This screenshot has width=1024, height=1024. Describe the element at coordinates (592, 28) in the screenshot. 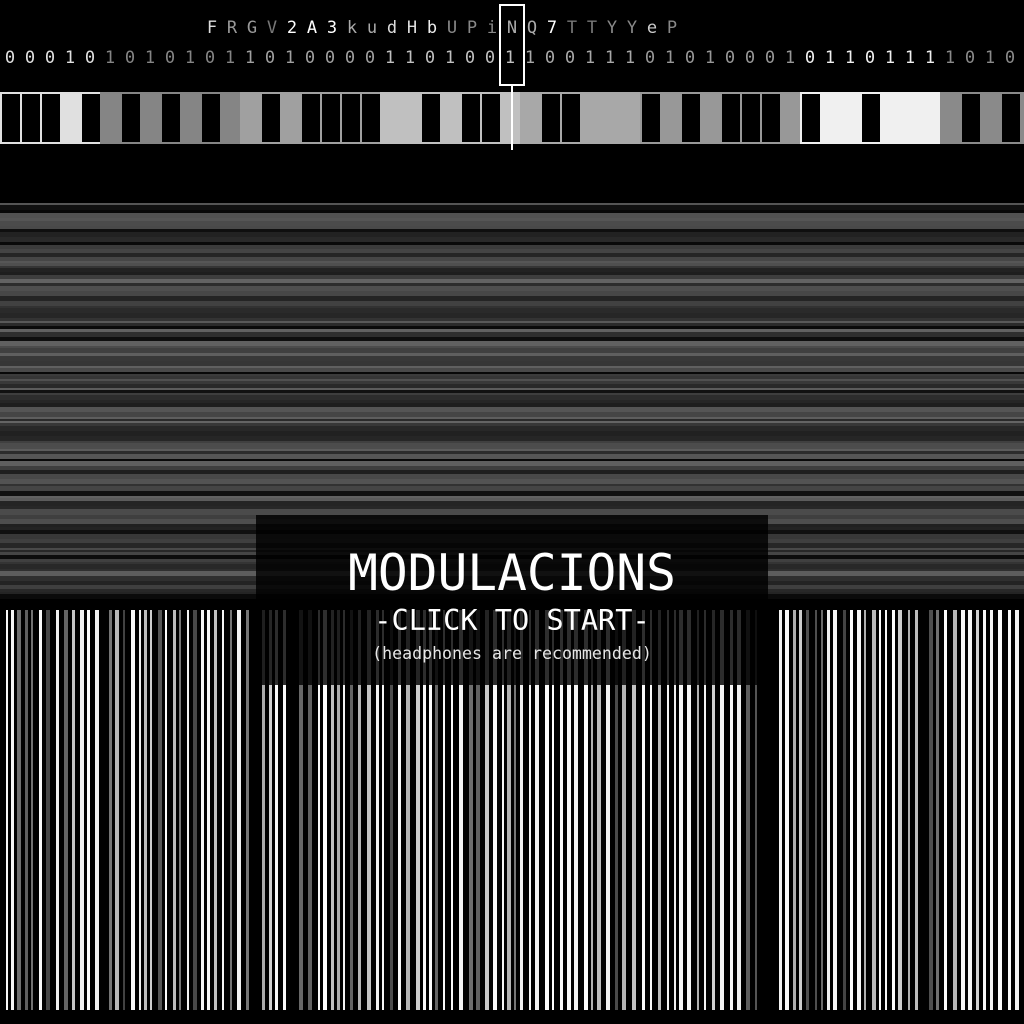

I see `character-glyph: T` at that location.